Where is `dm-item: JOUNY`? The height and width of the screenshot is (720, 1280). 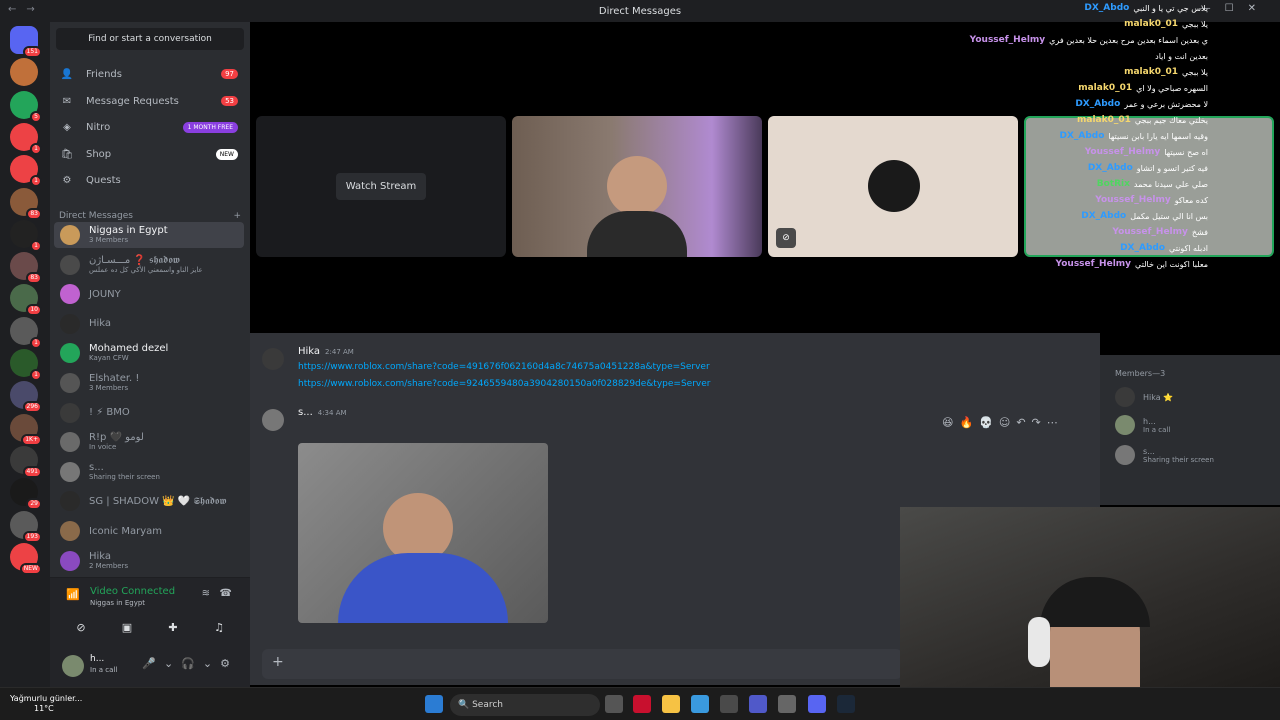
dm-item: JOUNY is located at coordinates (149, 294).